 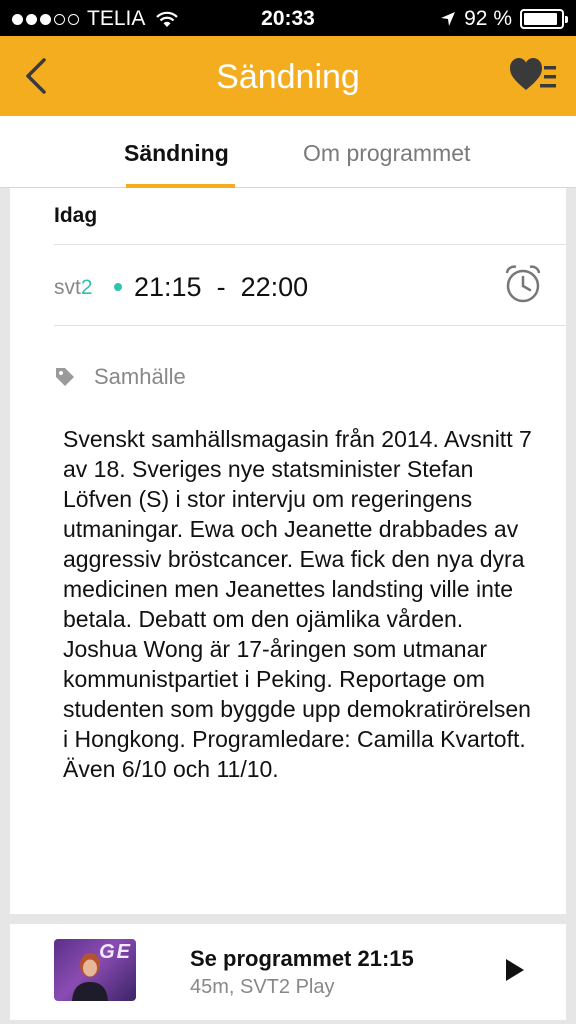 I want to click on status-bar: TELIA 20:33 92 %, so click(x=288, y=18).